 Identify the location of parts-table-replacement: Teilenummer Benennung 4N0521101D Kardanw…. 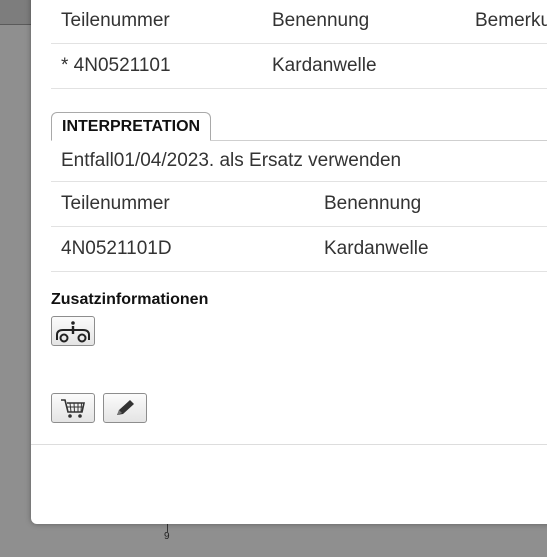
(299, 227).